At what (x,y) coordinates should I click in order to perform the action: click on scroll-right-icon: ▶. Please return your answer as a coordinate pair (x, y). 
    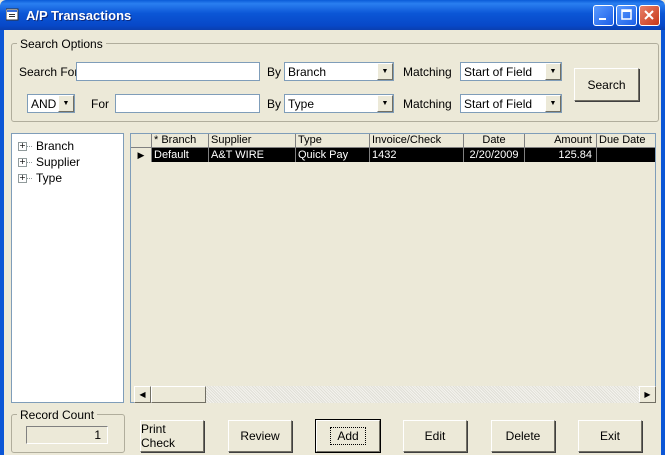
    Looking at the image, I should click on (647, 394).